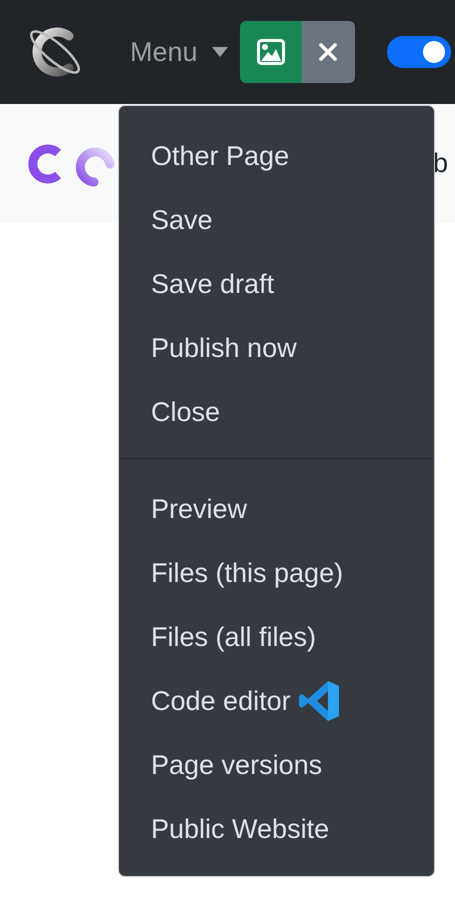 This screenshot has height=901, width=455. What do you see at coordinates (276, 412) in the screenshot?
I see `menu-item: Close` at bounding box center [276, 412].